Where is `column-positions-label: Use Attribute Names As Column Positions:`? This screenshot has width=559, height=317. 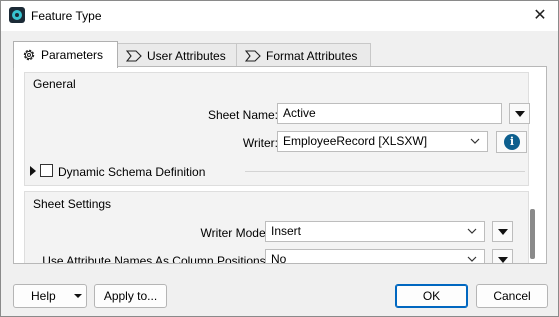 column-positions-label: Use Attribute Names As Column Positions: is located at coordinates (155, 259).